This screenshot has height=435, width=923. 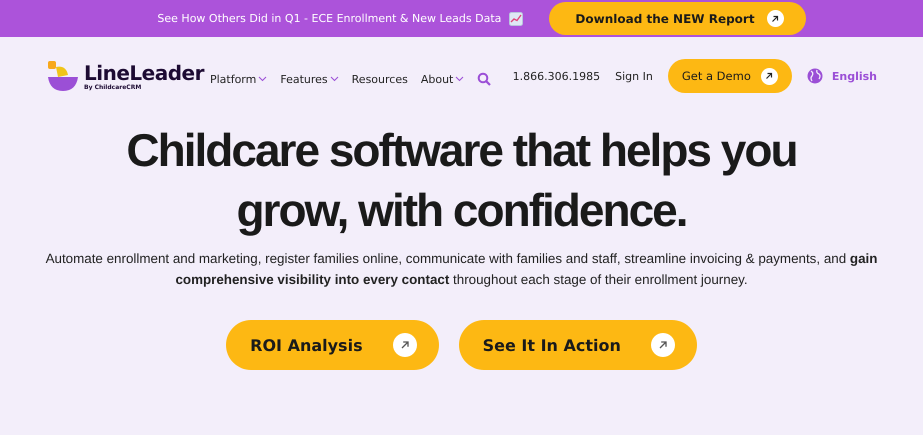 I want to click on nav-link: Resources, so click(x=380, y=79).